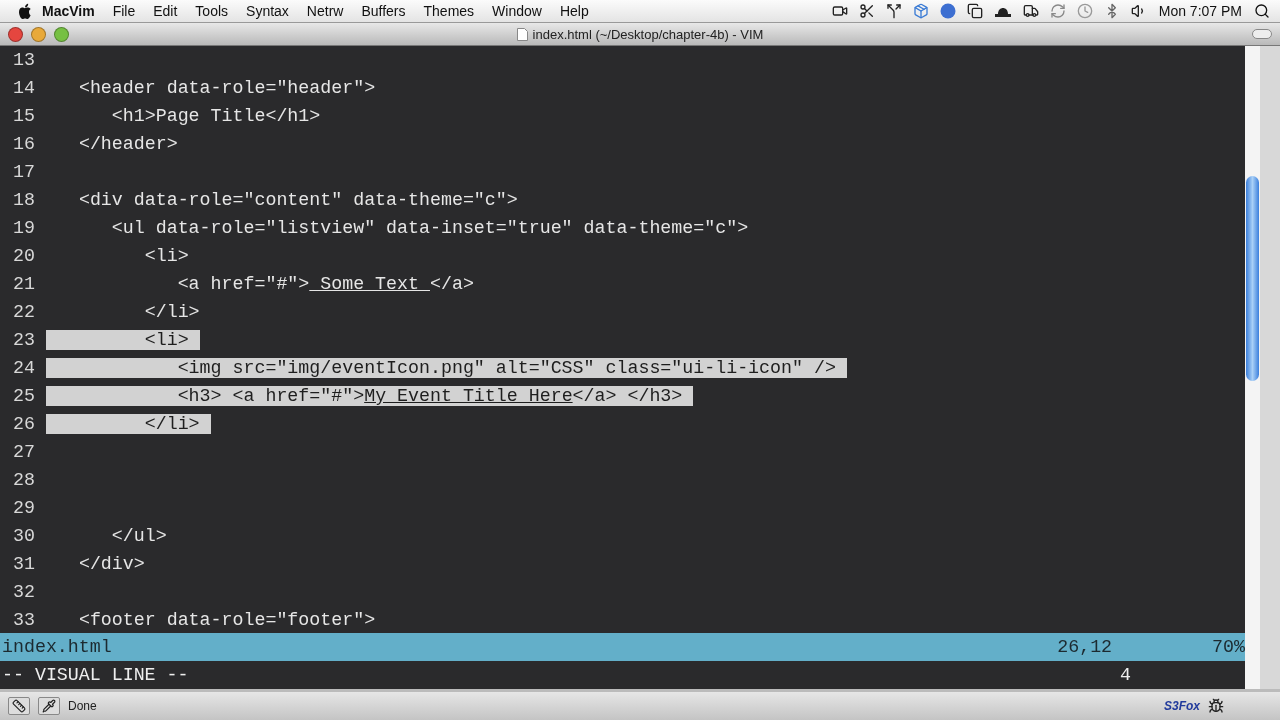 Image resolution: width=1280 pixels, height=720 pixels. I want to click on scroll-percent: 70%, so click(1228, 647).